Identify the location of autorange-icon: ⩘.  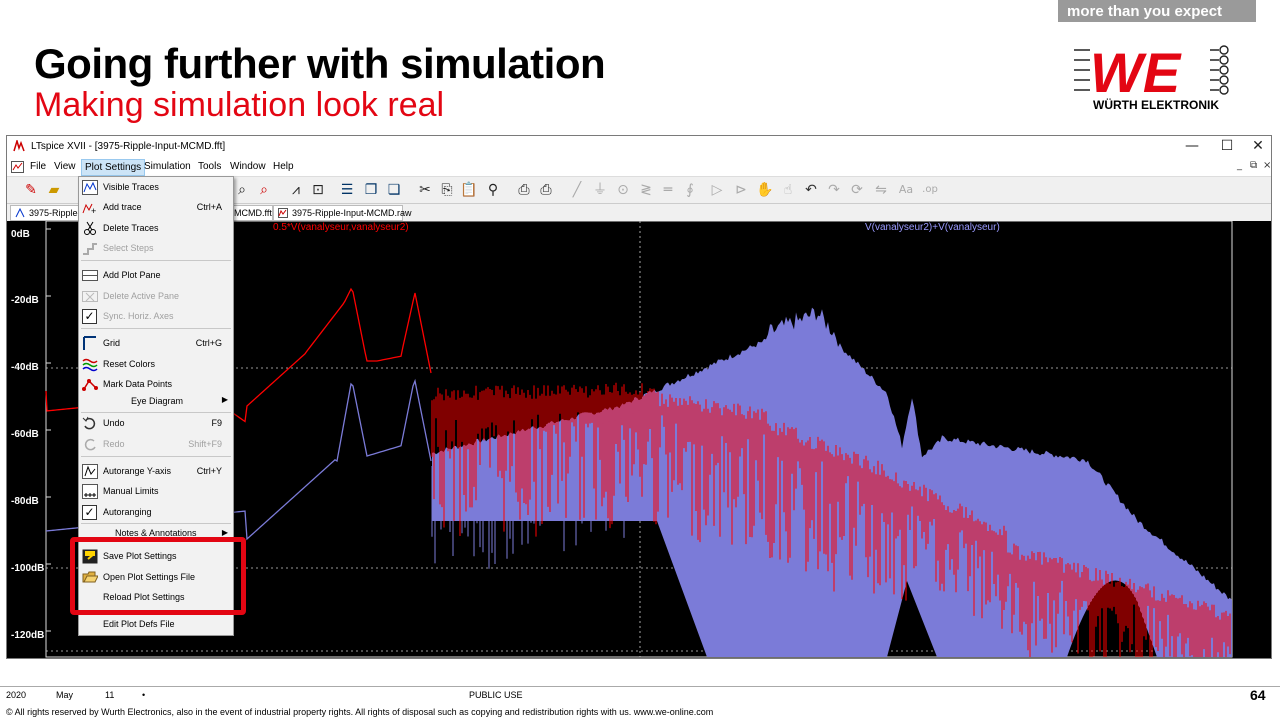
(296, 190).